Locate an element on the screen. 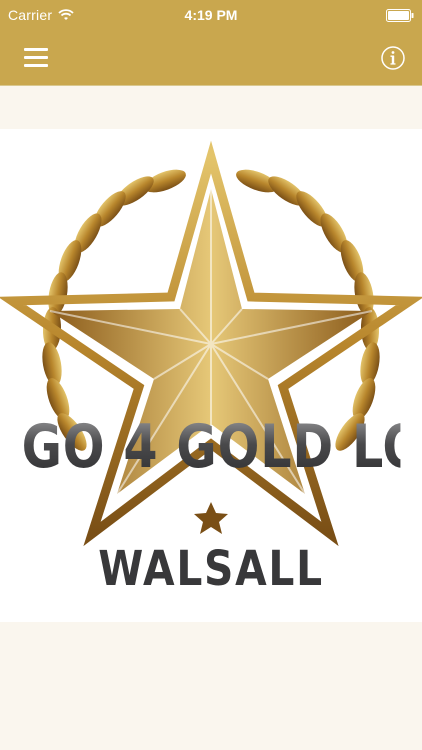 The image size is (422, 750). status-bar: Carrier 4:19 PM is located at coordinates (211, 15).